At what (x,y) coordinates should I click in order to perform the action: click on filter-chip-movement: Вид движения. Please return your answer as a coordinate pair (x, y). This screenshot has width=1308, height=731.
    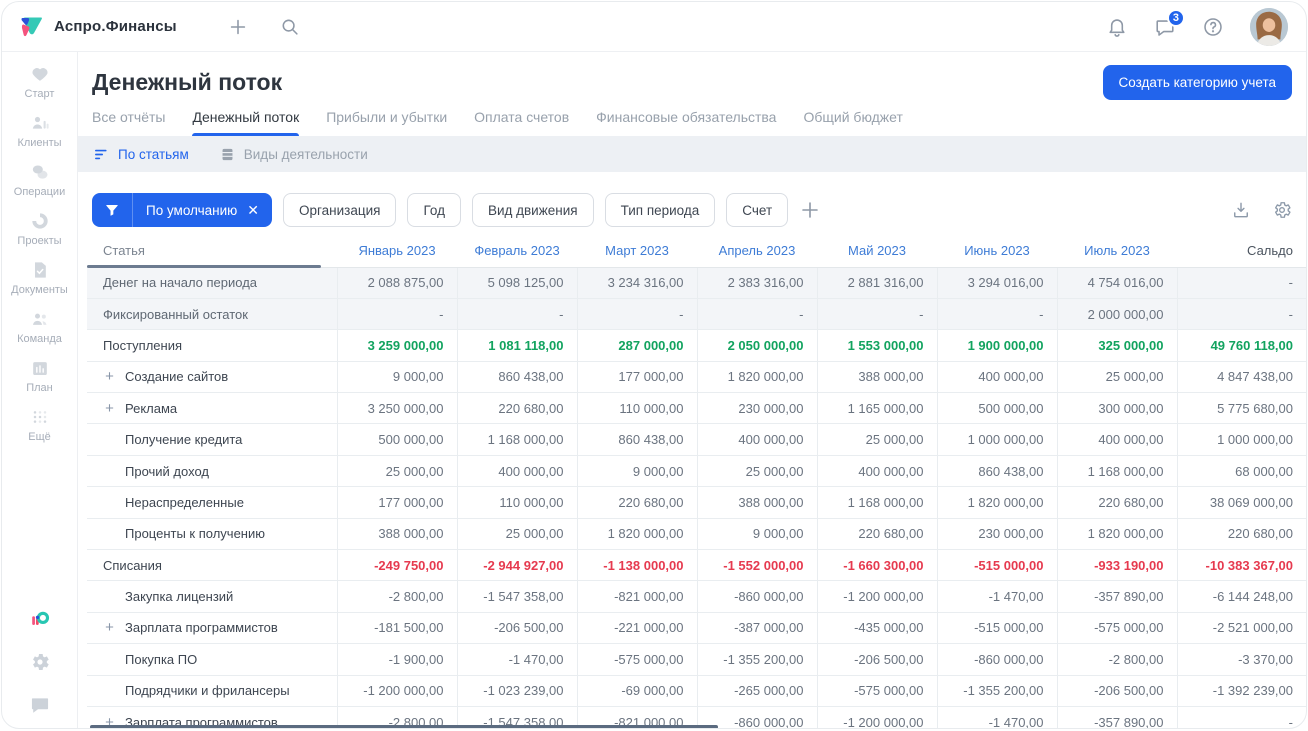
    Looking at the image, I should click on (532, 210).